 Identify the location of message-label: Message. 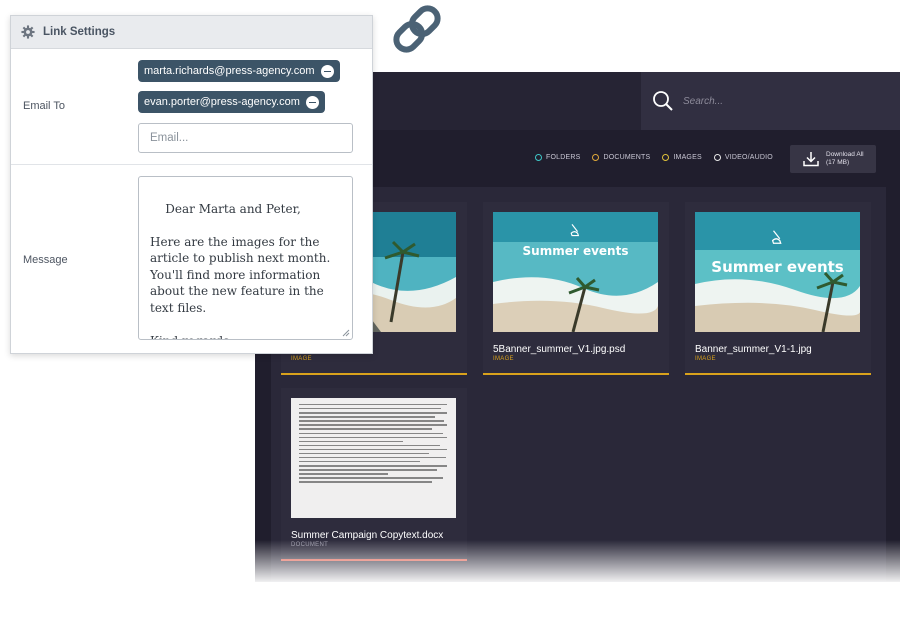
(45, 260).